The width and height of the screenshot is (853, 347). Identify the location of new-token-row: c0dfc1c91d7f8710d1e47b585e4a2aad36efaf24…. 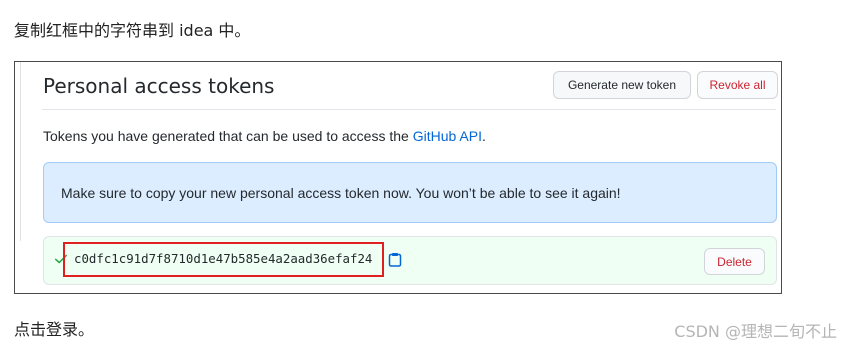
(410, 260).